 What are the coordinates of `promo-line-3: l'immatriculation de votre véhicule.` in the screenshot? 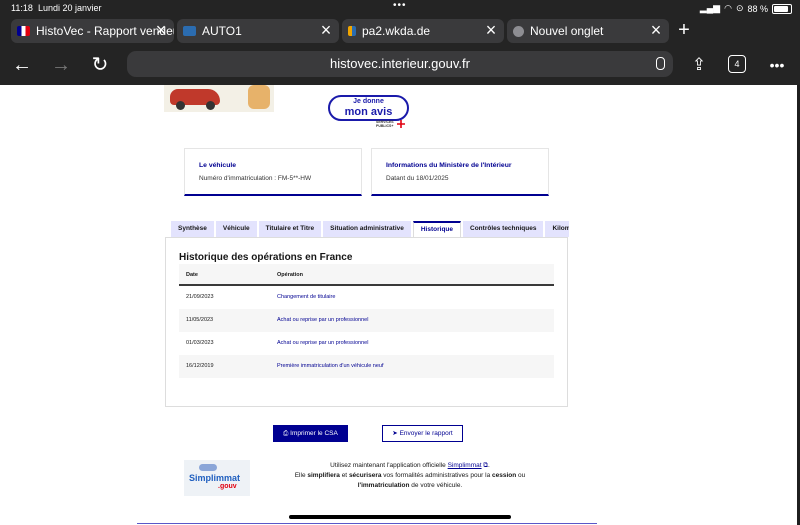 It's located at (410, 486).